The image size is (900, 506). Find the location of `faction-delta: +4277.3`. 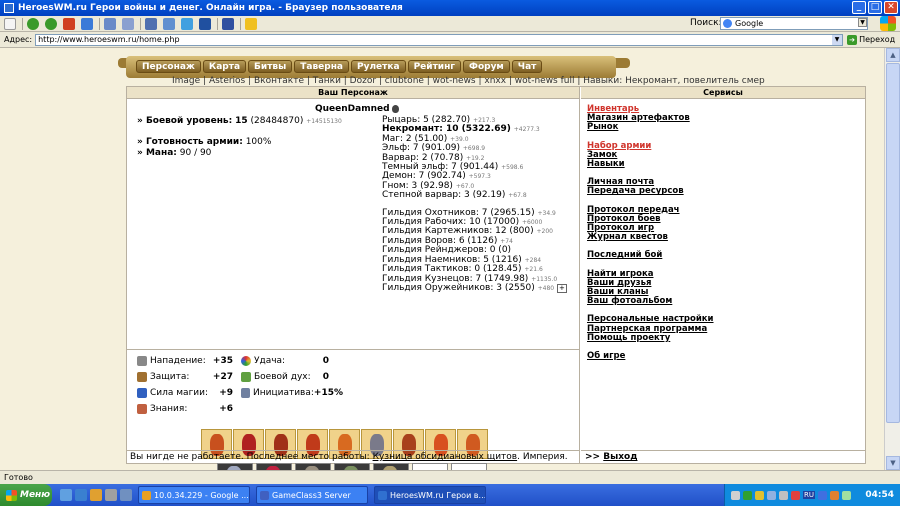

faction-delta: +4277.3 is located at coordinates (526, 130).